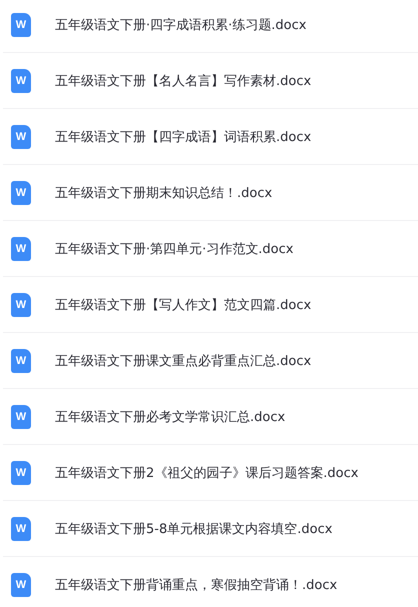 Image resolution: width=418 pixels, height=607 pixels. What do you see at coordinates (193, 529) in the screenshot?
I see `file-name: 五年级语文下册5-8单元根据课文内容填空.docx` at bounding box center [193, 529].